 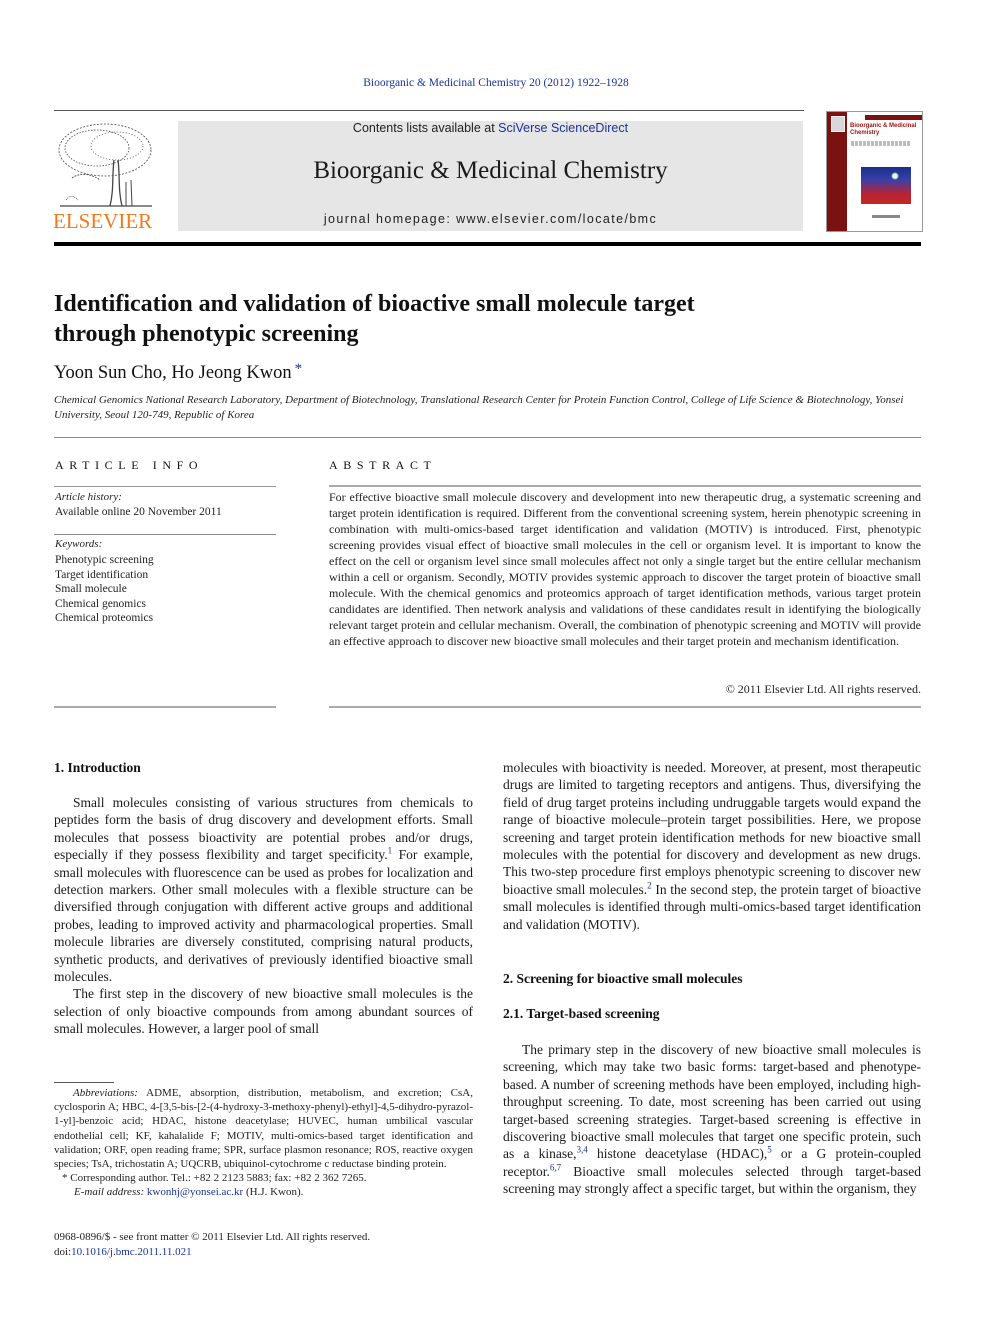 I want to click on article-title-line-2: through phenotypic screening, so click(x=206, y=334).